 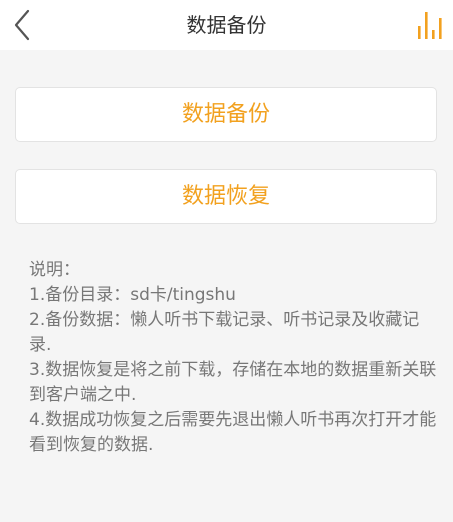 What do you see at coordinates (224, 332) in the screenshot?
I see `notes-line-backup-data: 2.备份数据：懒人听书下载记录、听书记录及收藏记录.` at bounding box center [224, 332].